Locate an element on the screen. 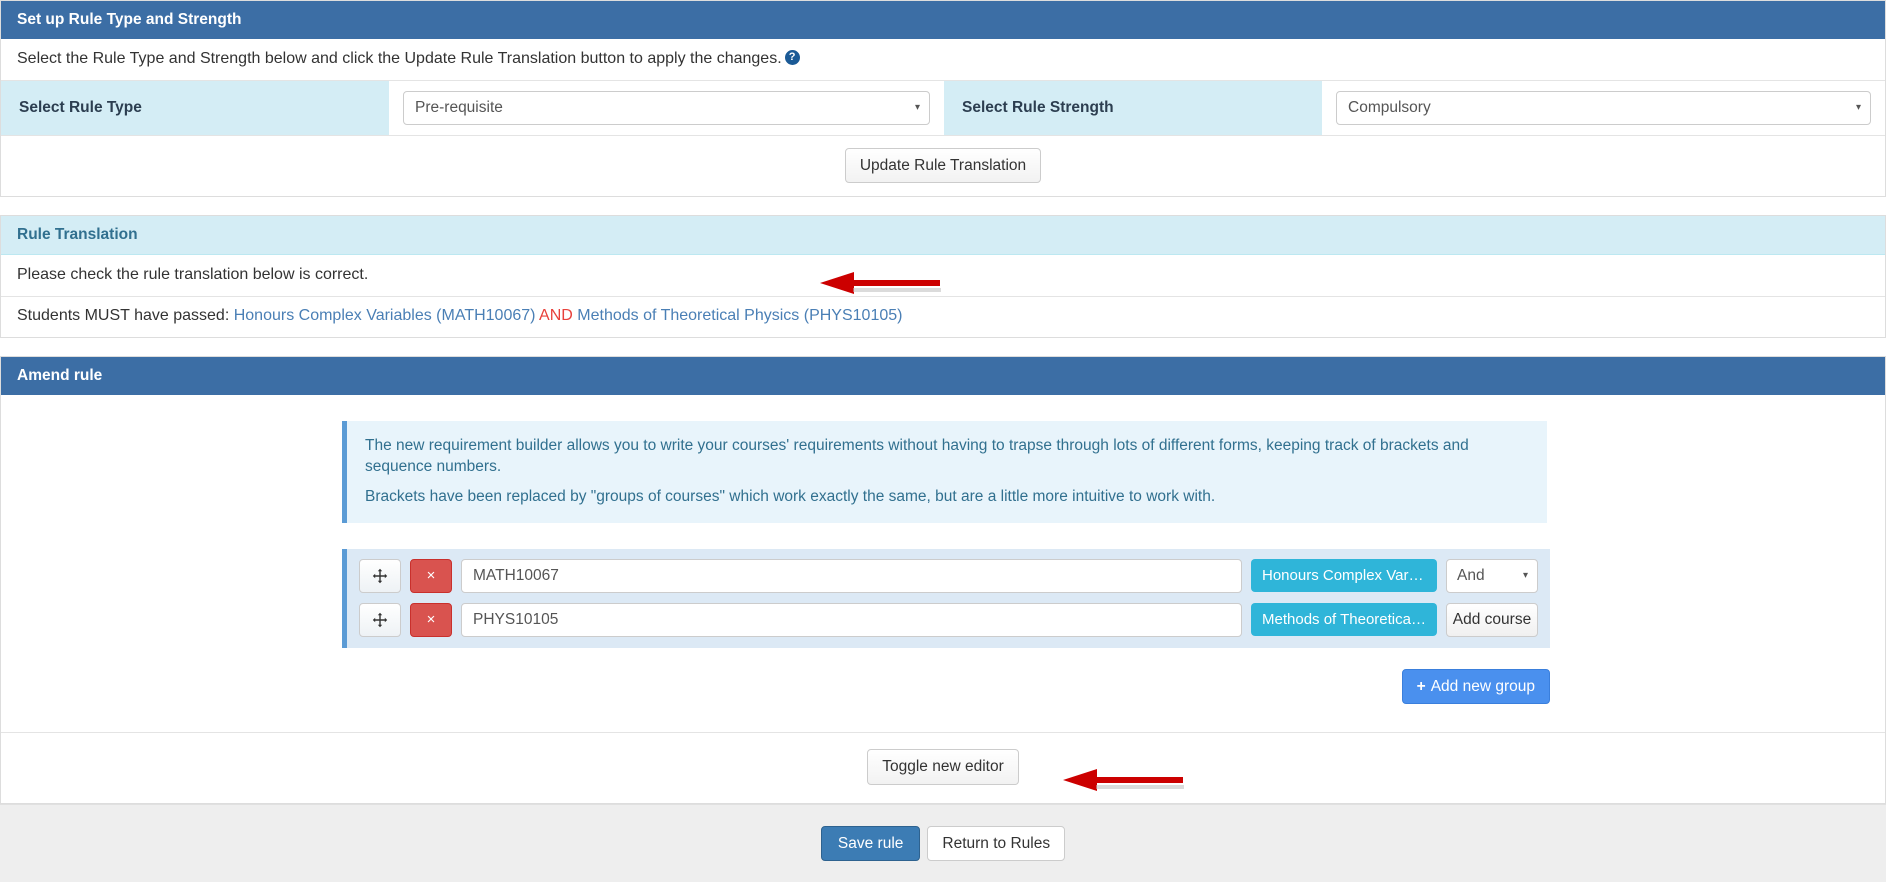 This screenshot has width=1886, height=882. rule-translation-heading: Rule Translation is located at coordinates (943, 236).